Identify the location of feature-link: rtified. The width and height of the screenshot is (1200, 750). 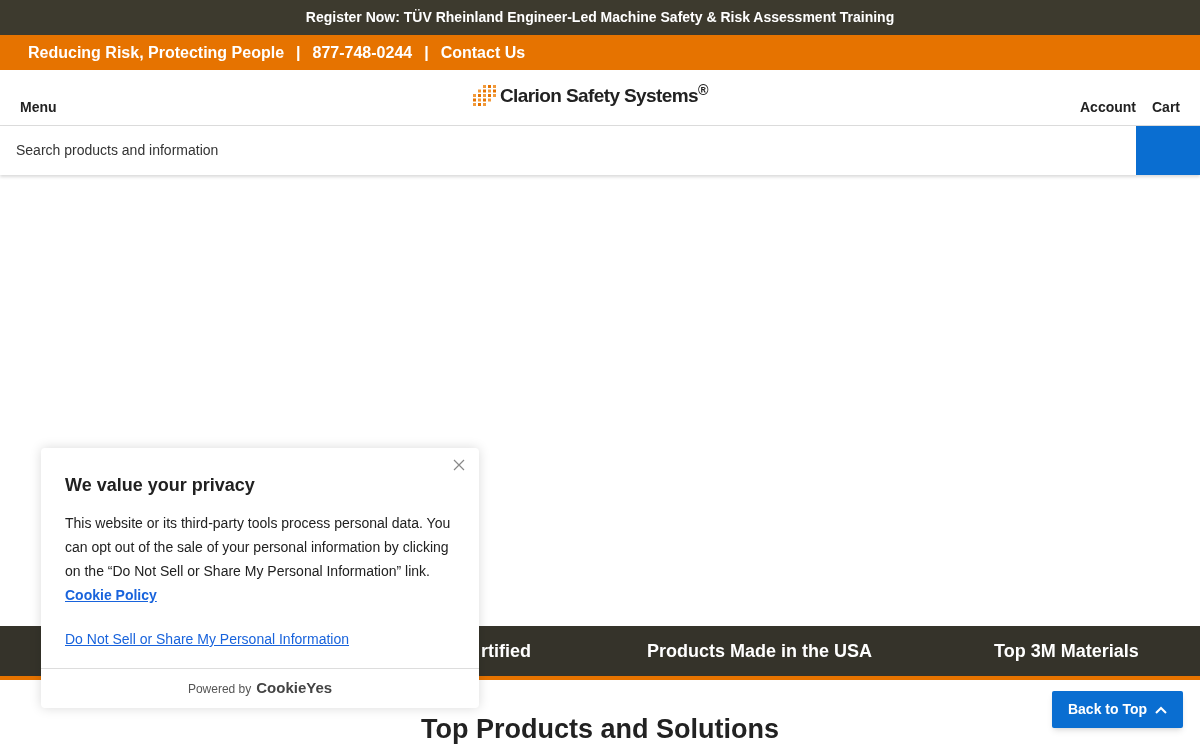
(506, 651).